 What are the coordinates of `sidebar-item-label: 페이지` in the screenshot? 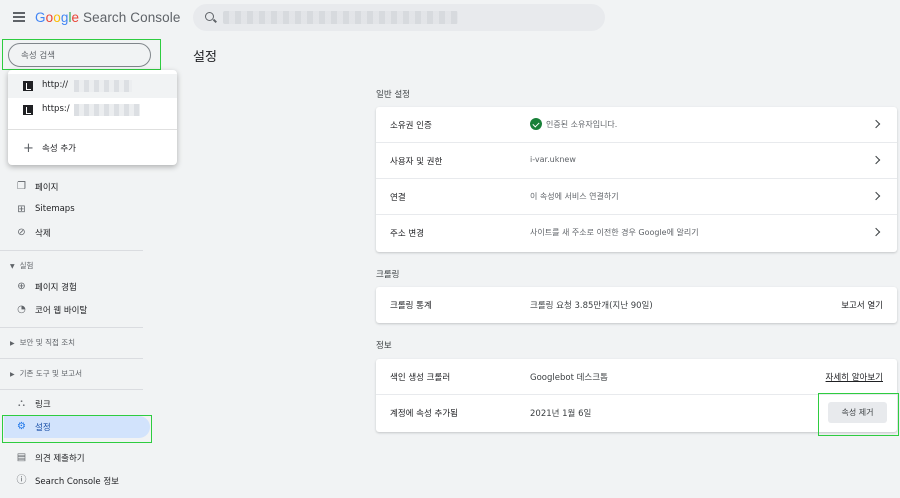 It's located at (47, 188).